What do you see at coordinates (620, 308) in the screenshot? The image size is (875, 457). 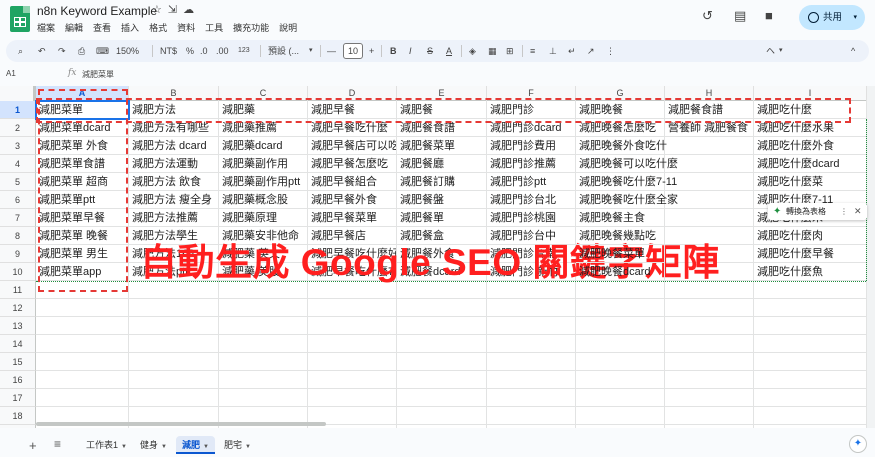 I see `cell-g12` at bounding box center [620, 308].